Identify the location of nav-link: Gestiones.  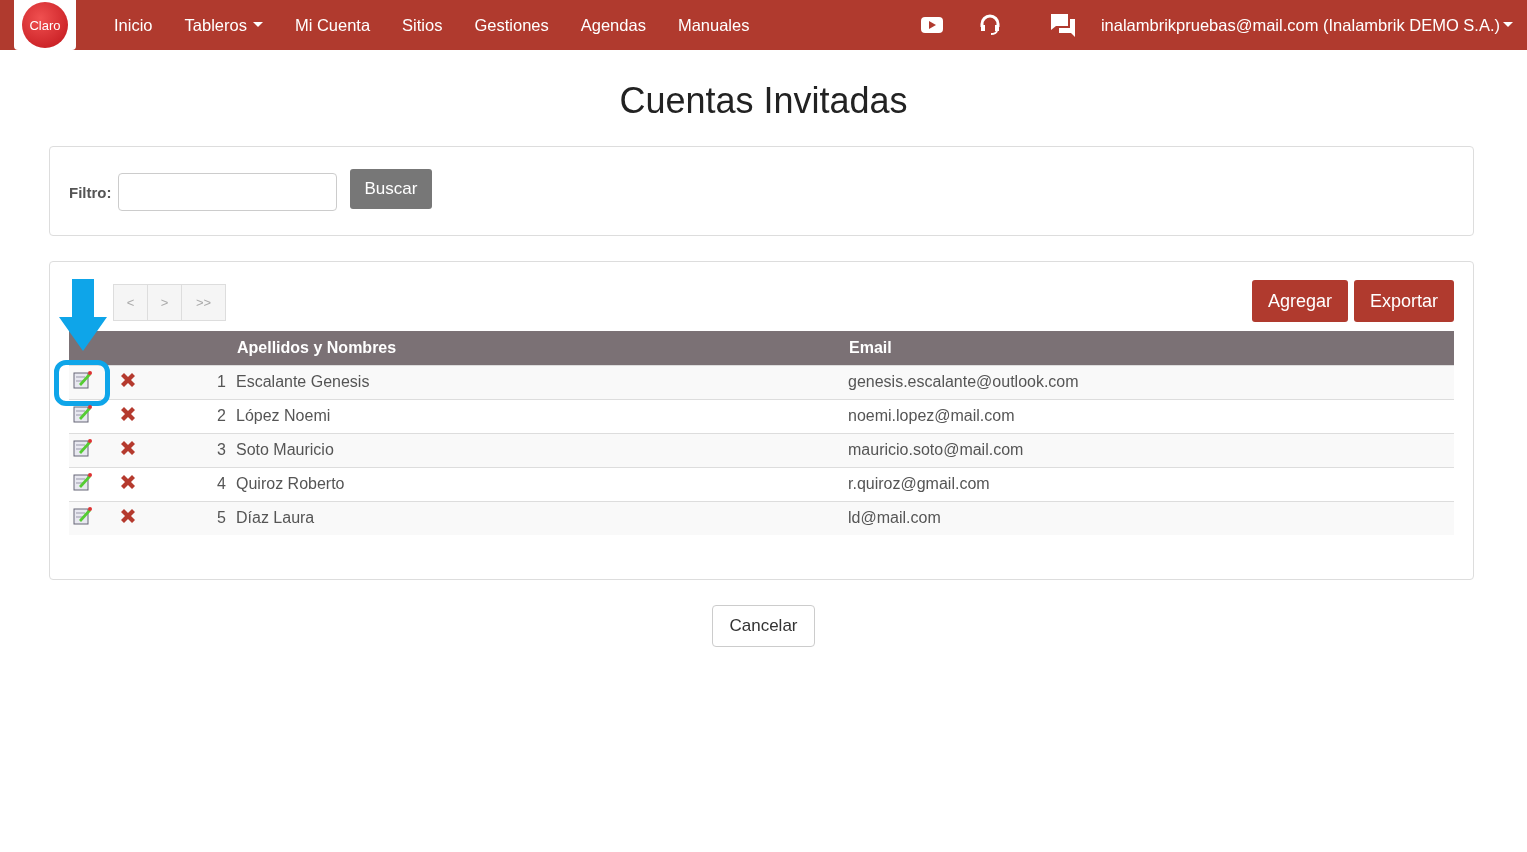
(511, 25).